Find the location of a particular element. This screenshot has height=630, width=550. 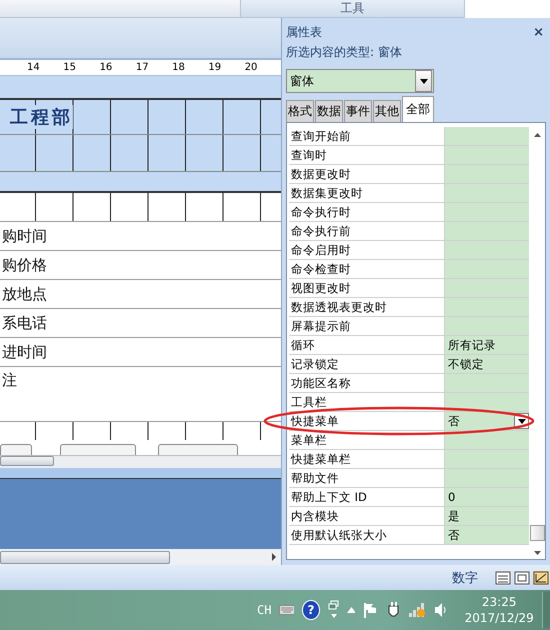

field-label: 购时间 is located at coordinates (24, 236).